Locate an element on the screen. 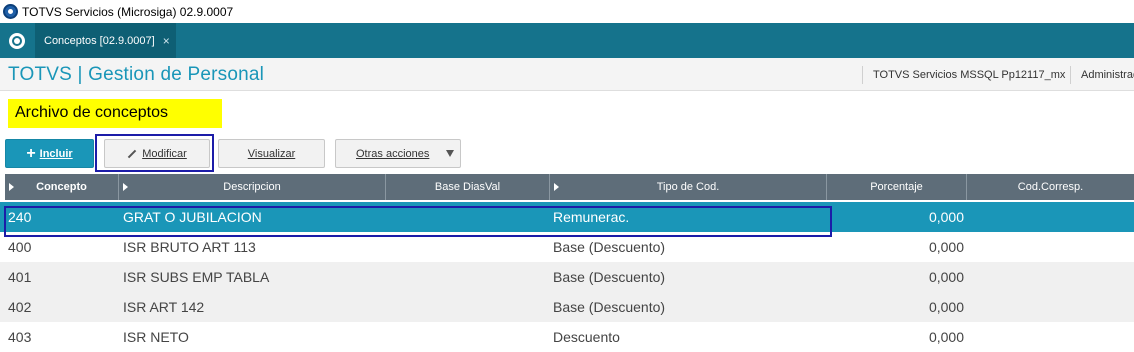 Image resolution: width=1134 pixels, height=352 pixels. cell-concepto: 403 is located at coordinates (20, 337).